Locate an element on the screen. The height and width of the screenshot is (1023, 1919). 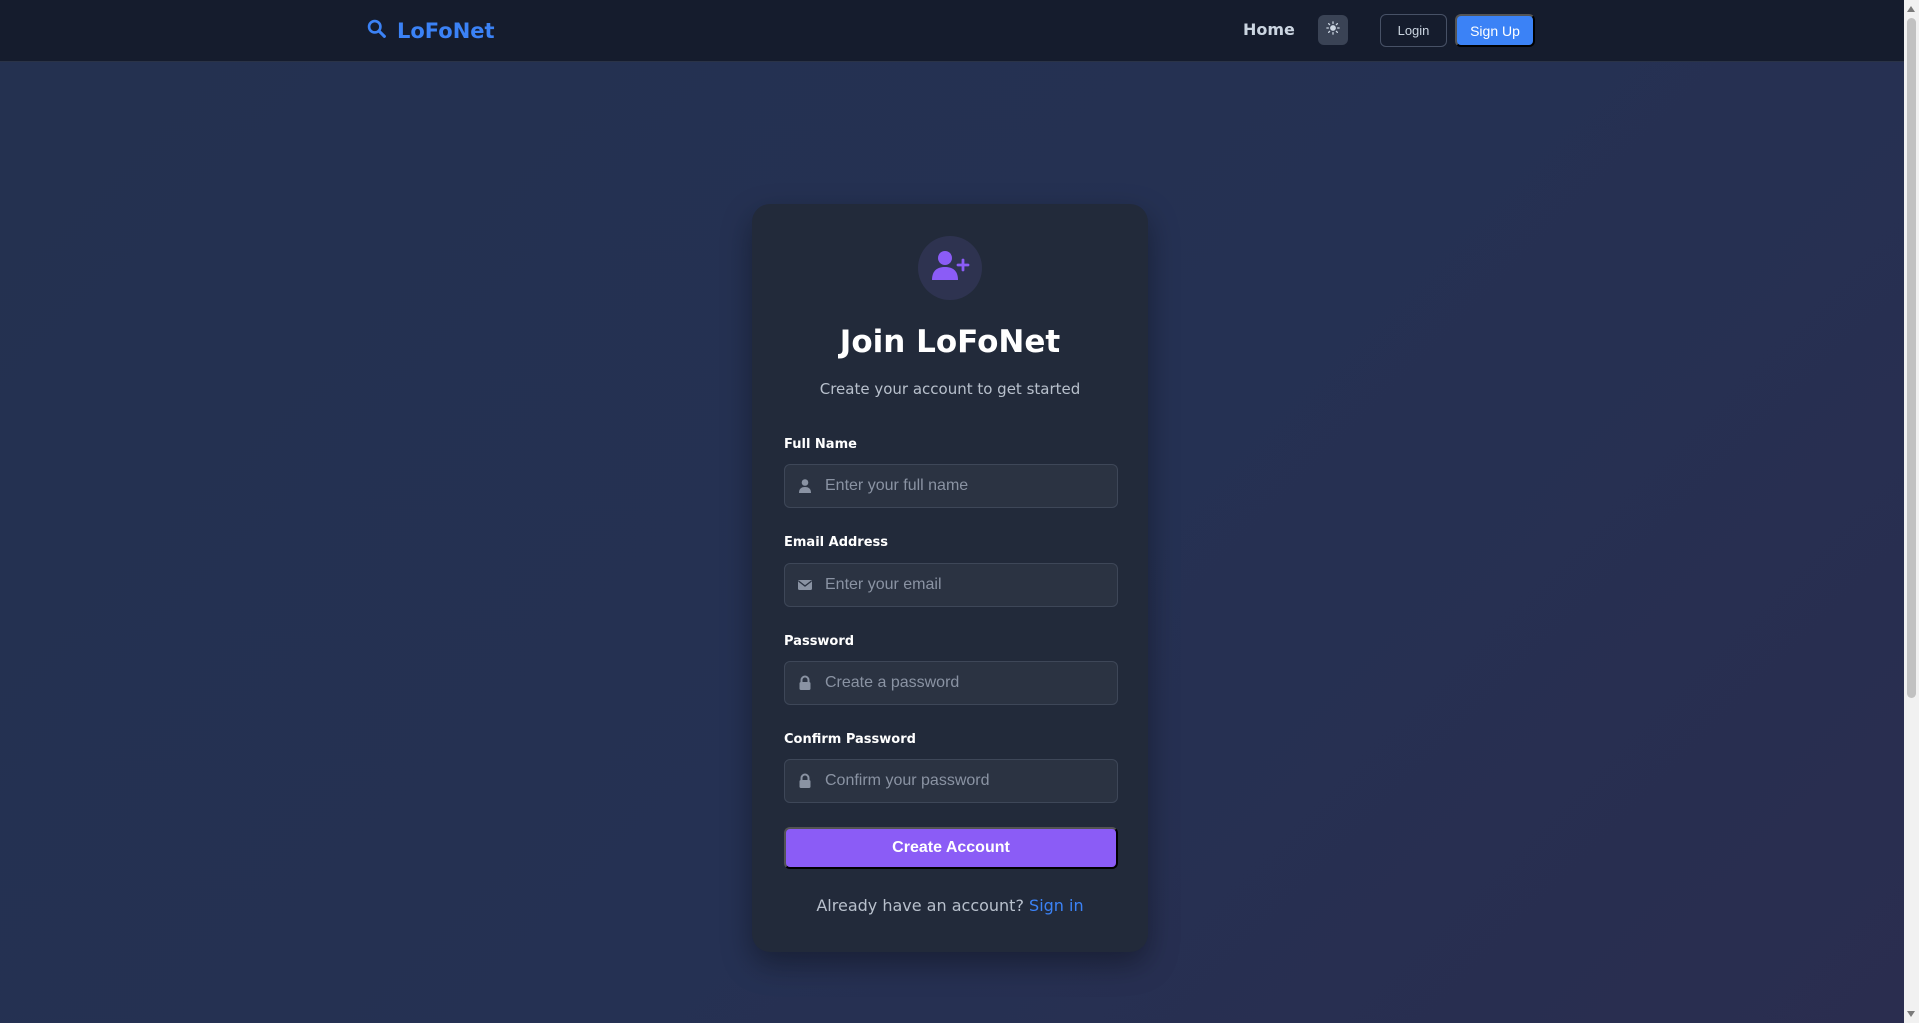
user-icon is located at coordinates (805, 486).